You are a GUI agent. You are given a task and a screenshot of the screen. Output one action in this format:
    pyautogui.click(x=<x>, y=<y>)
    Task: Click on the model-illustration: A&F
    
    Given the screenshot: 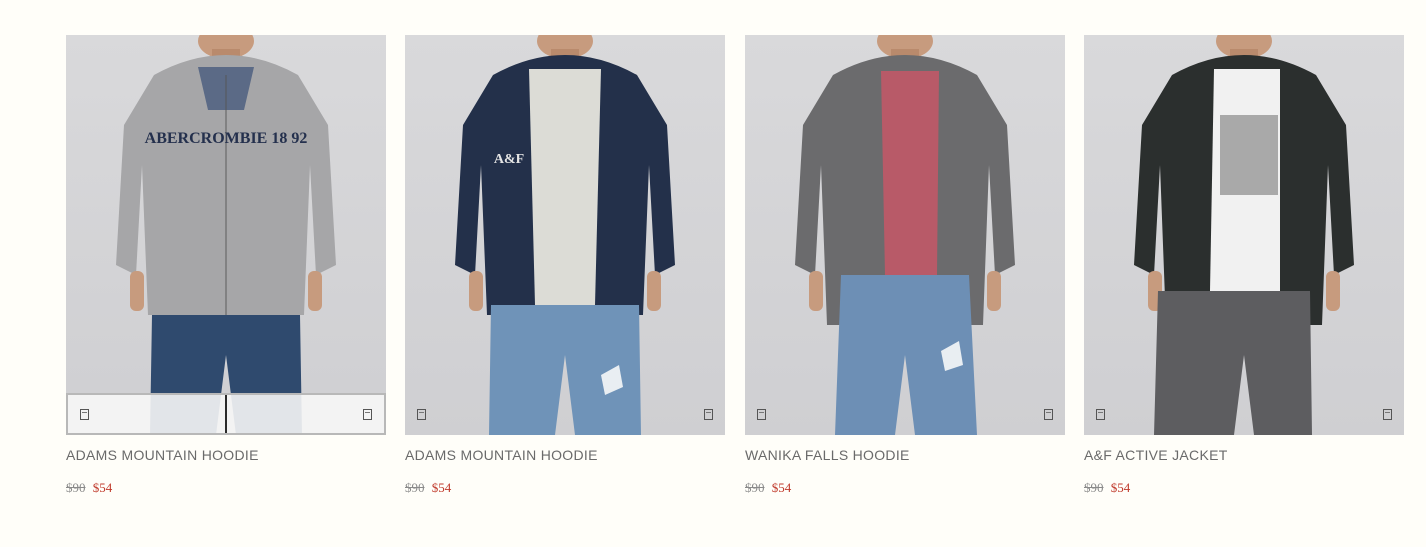 What is the action you would take?
    pyautogui.click(x=565, y=235)
    